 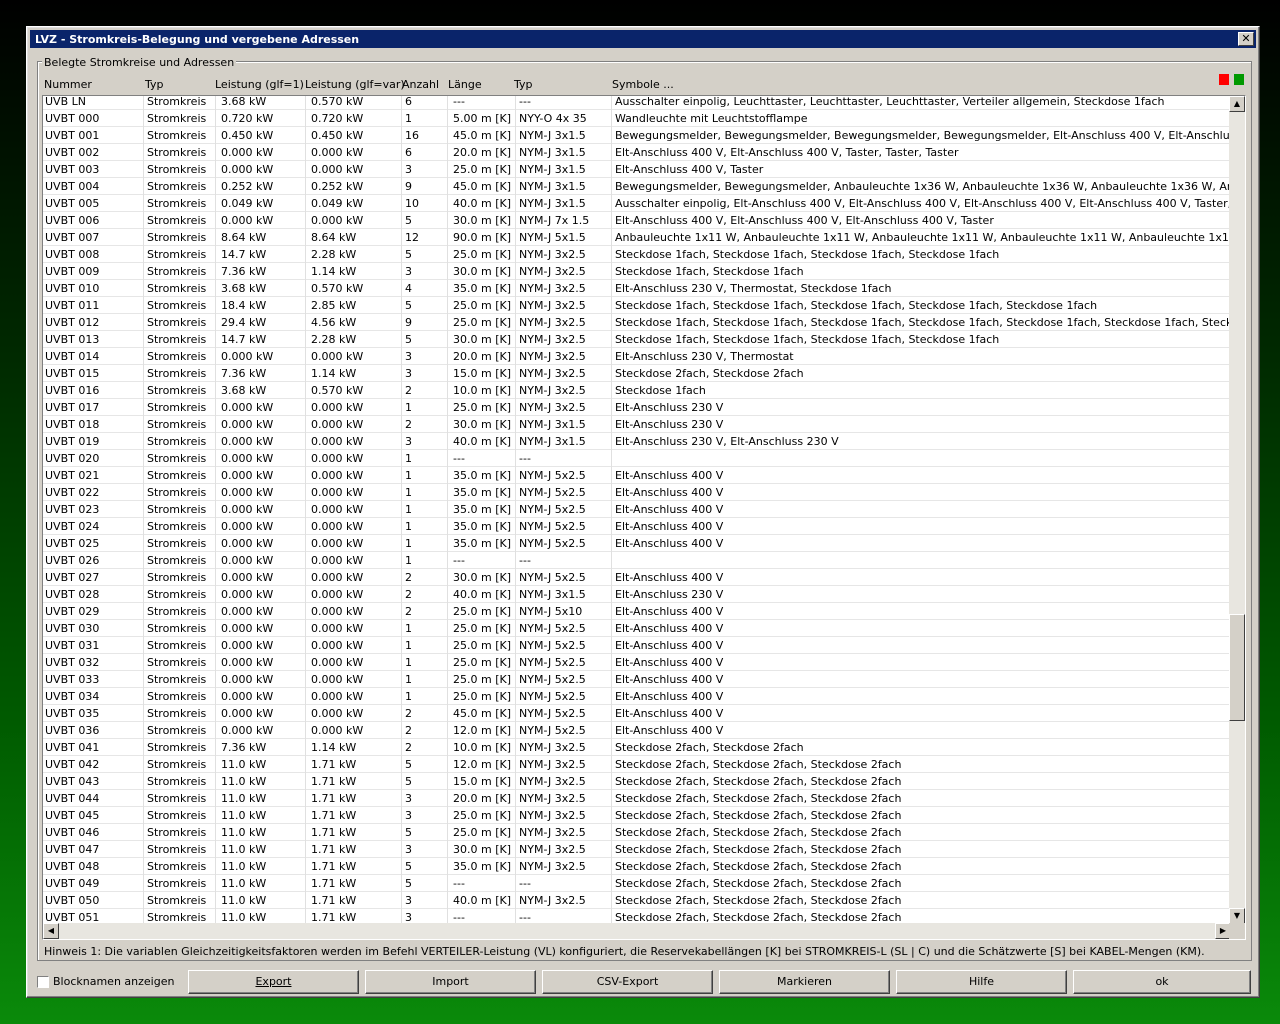 What do you see at coordinates (637, 931) in the screenshot?
I see `horizontal-scrollbar: ◀ ▶` at bounding box center [637, 931].